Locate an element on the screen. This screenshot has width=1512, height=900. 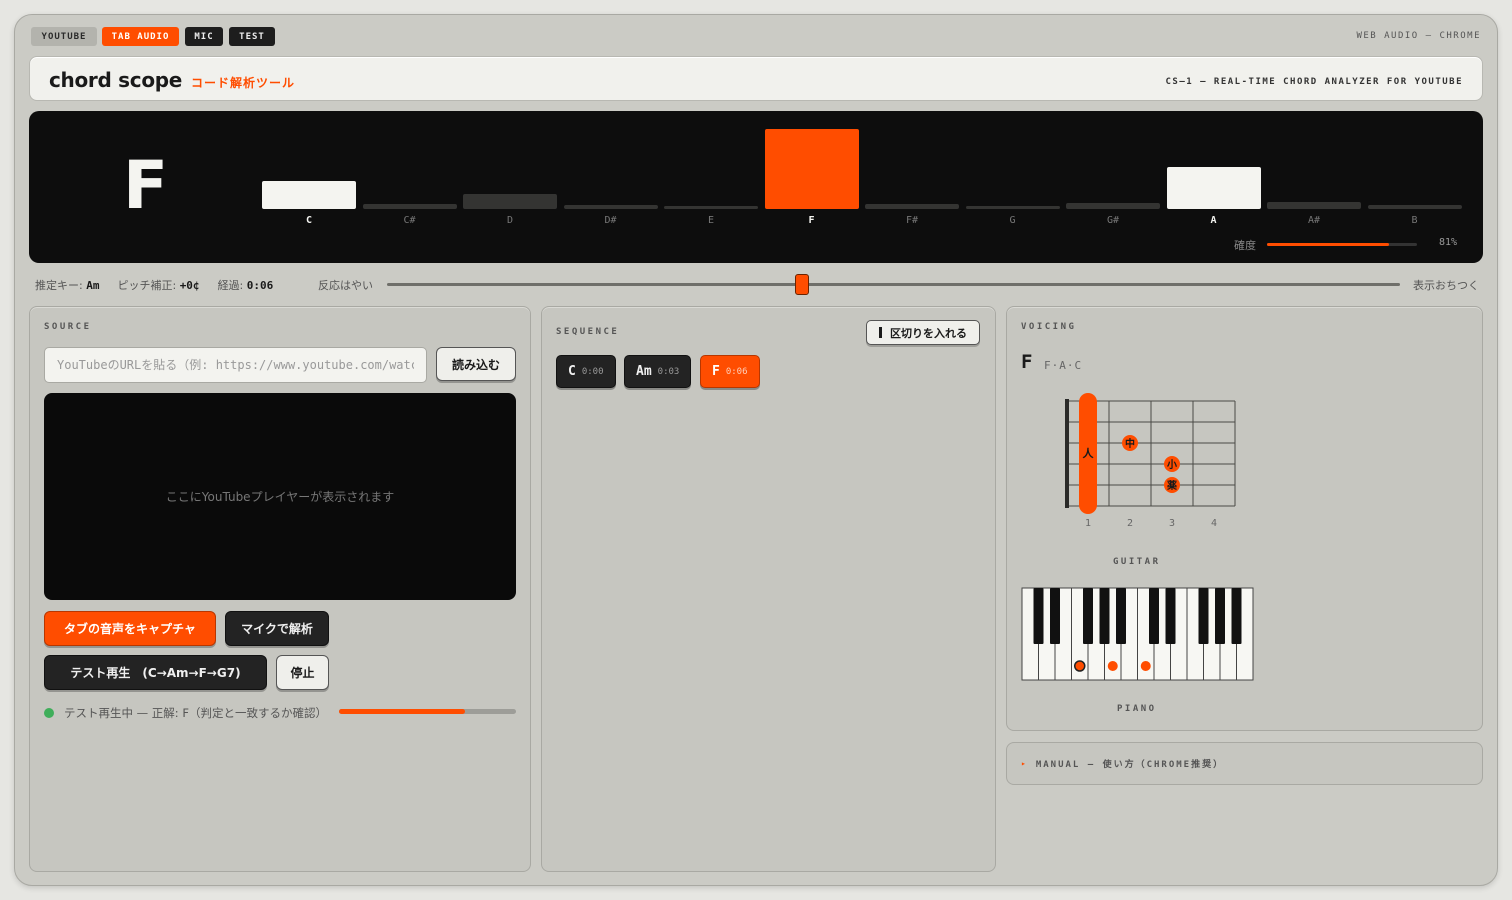
smoothing-slider-thumb is located at coordinates (802, 284).